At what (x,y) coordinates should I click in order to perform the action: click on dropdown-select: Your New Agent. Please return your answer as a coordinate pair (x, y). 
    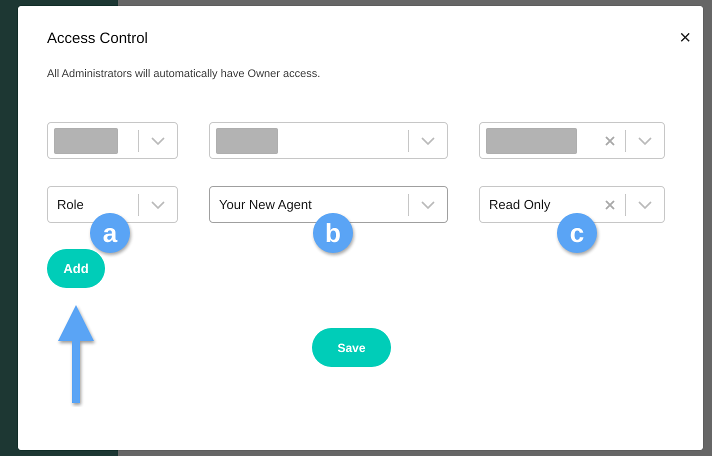
    Looking at the image, I should click on (328, 204).